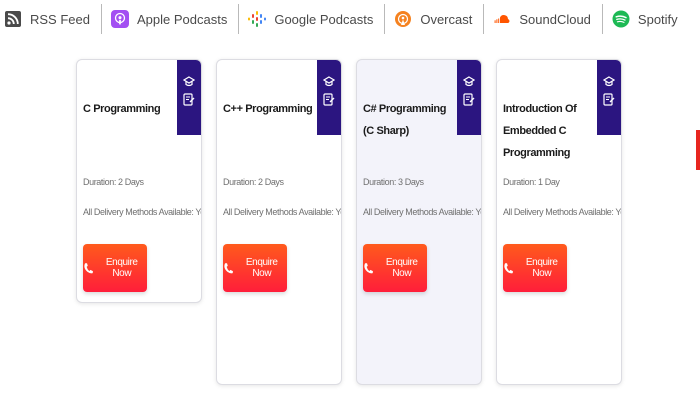 This screenshot has width=700, height=400. Describe the element at coordinates (621, 19) in the screenshot. I see `spotify-icon` at that location.